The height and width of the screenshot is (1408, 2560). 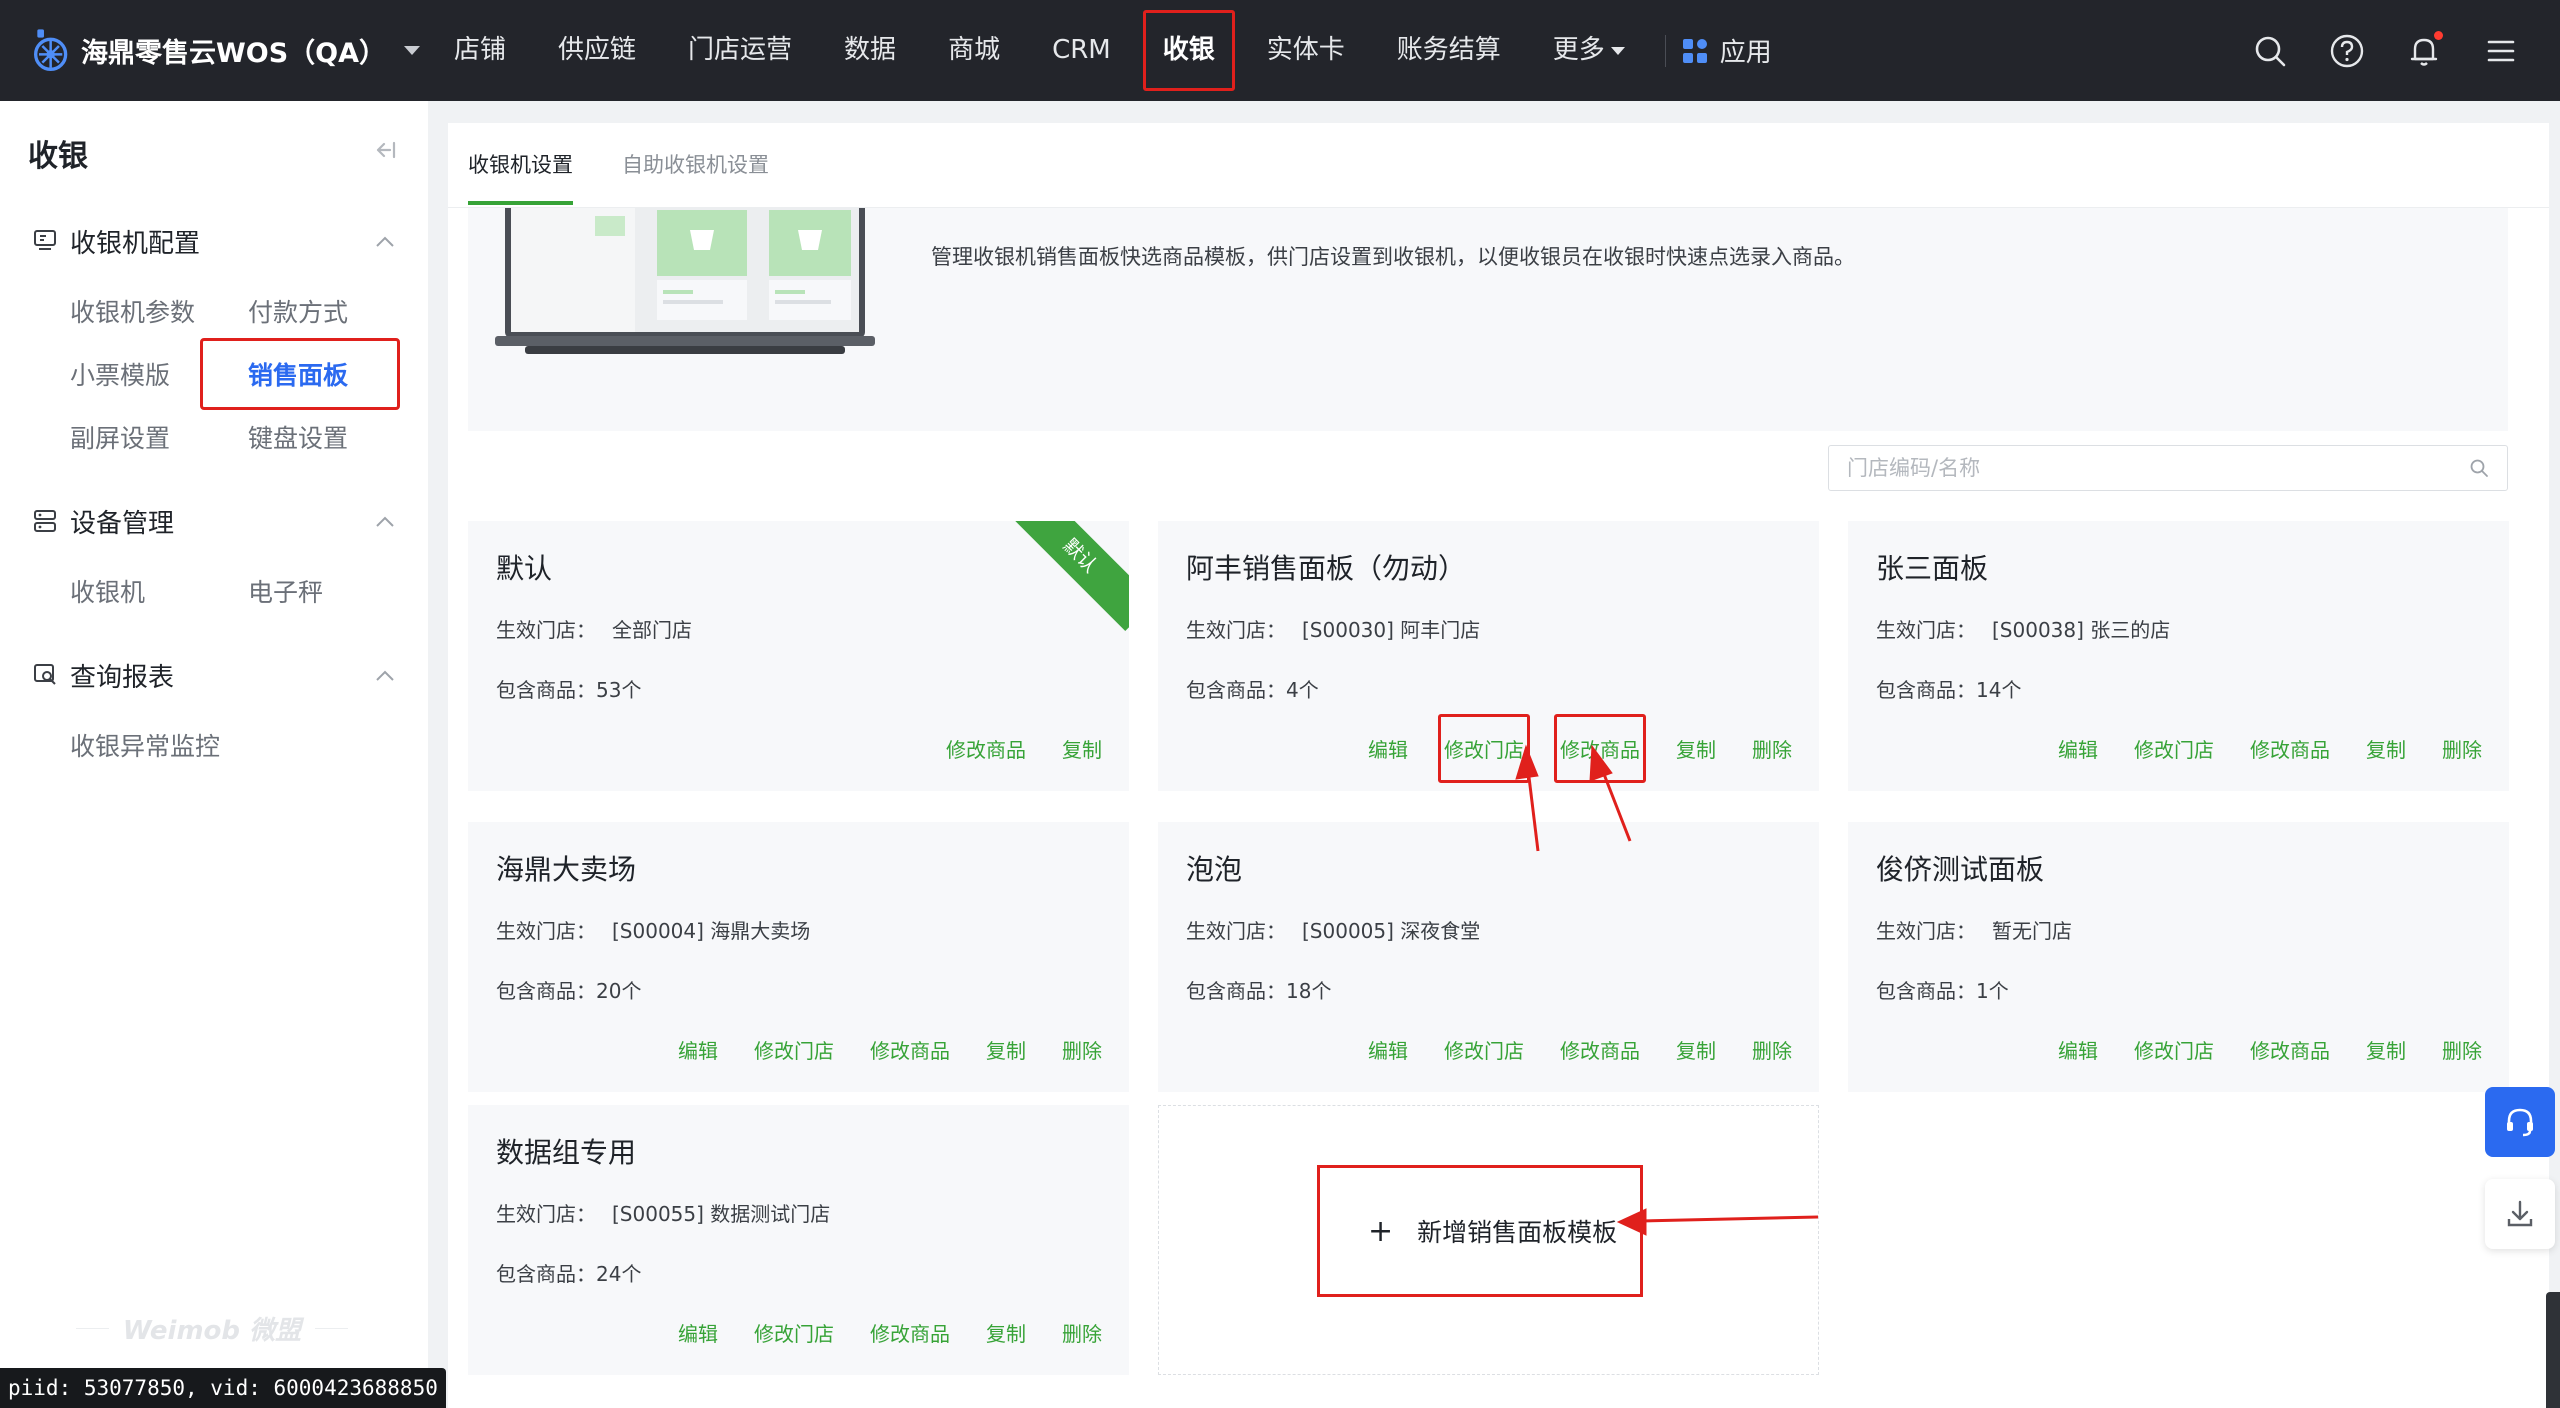 What do you see at coordinates (298, 437) in the screenshot?
I see `sidebar-item-keyboard-settings: 键盘设置` at bounding box center [298, 437].